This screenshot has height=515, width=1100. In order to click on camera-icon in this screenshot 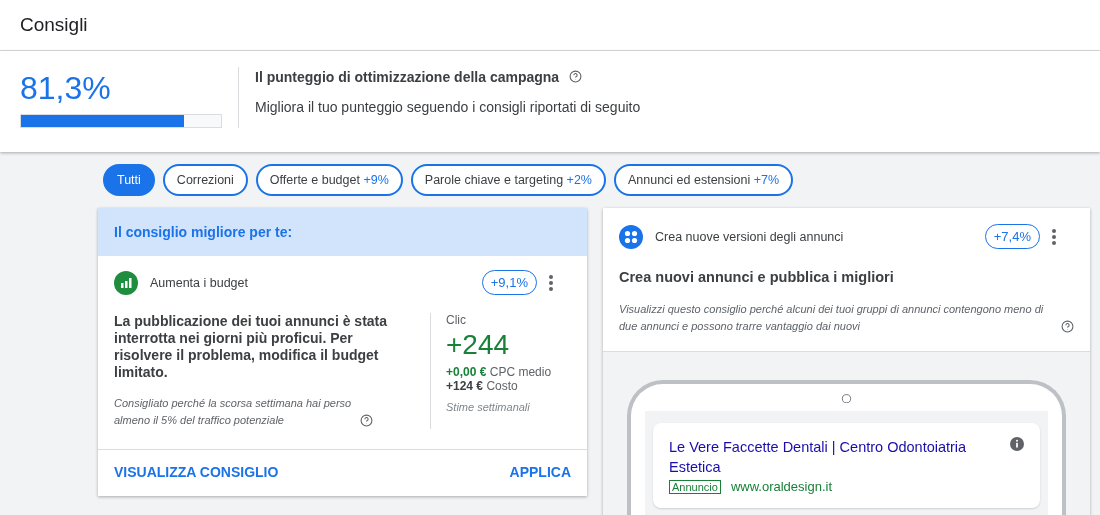, I will do `click(846, 399)`.